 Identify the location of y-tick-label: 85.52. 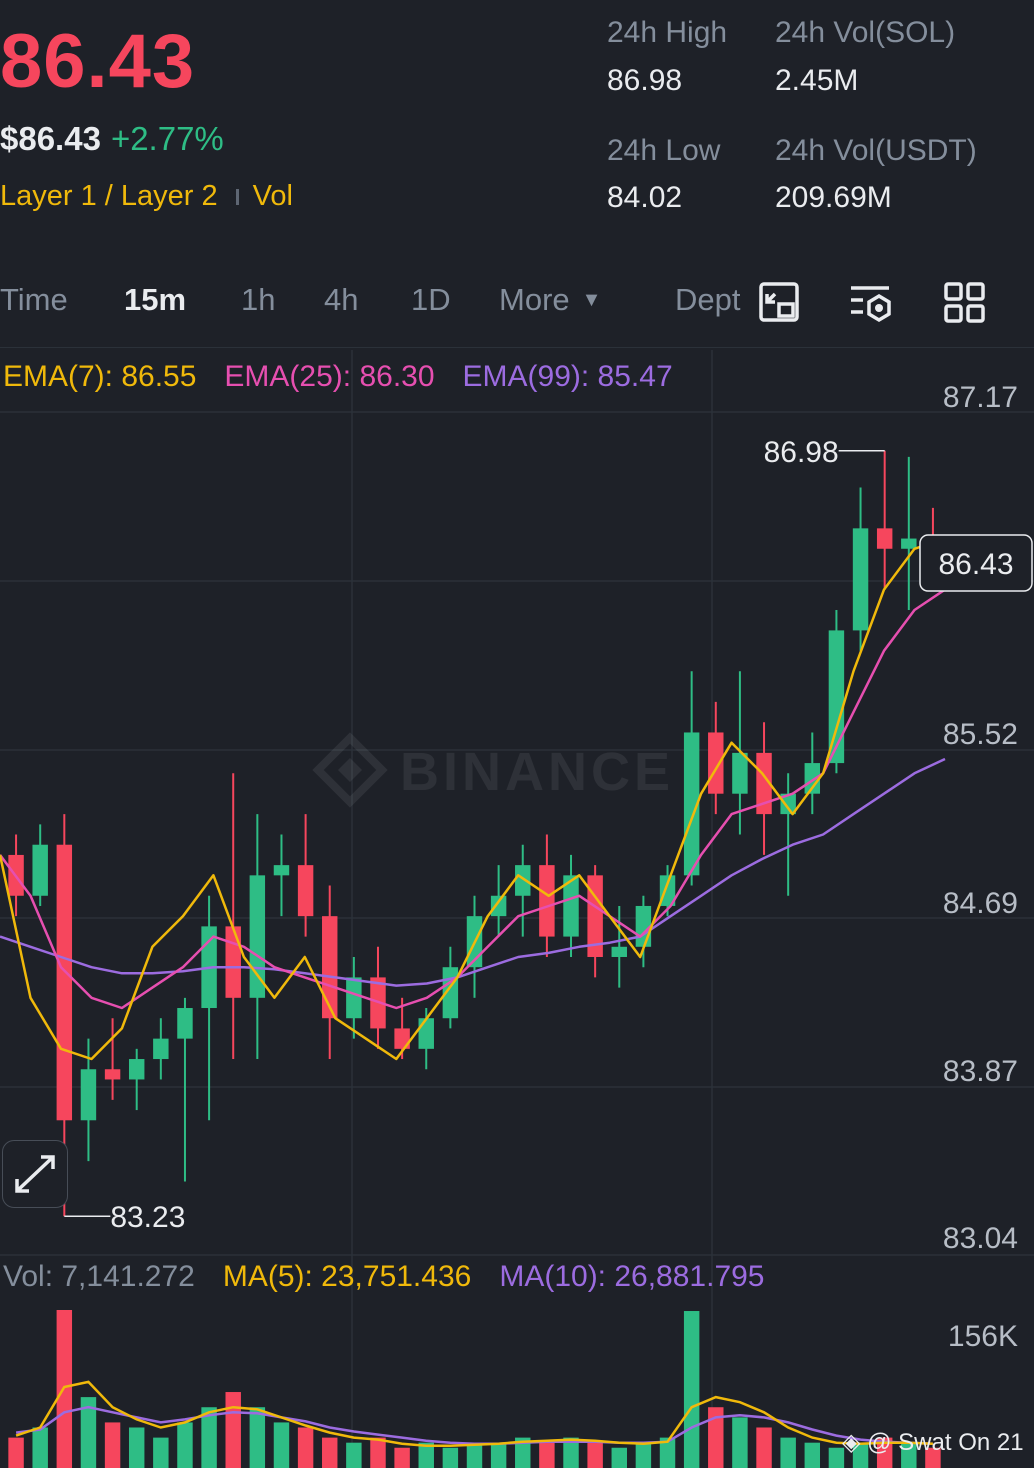
(980, 734).